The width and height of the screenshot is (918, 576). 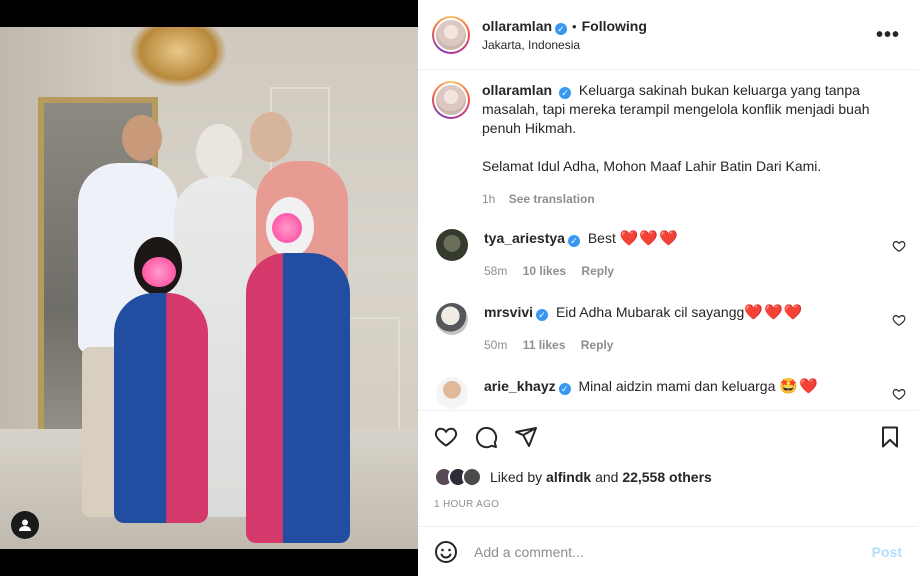 I want to click on emoji-picker-icon, so click(x=446, y=552).